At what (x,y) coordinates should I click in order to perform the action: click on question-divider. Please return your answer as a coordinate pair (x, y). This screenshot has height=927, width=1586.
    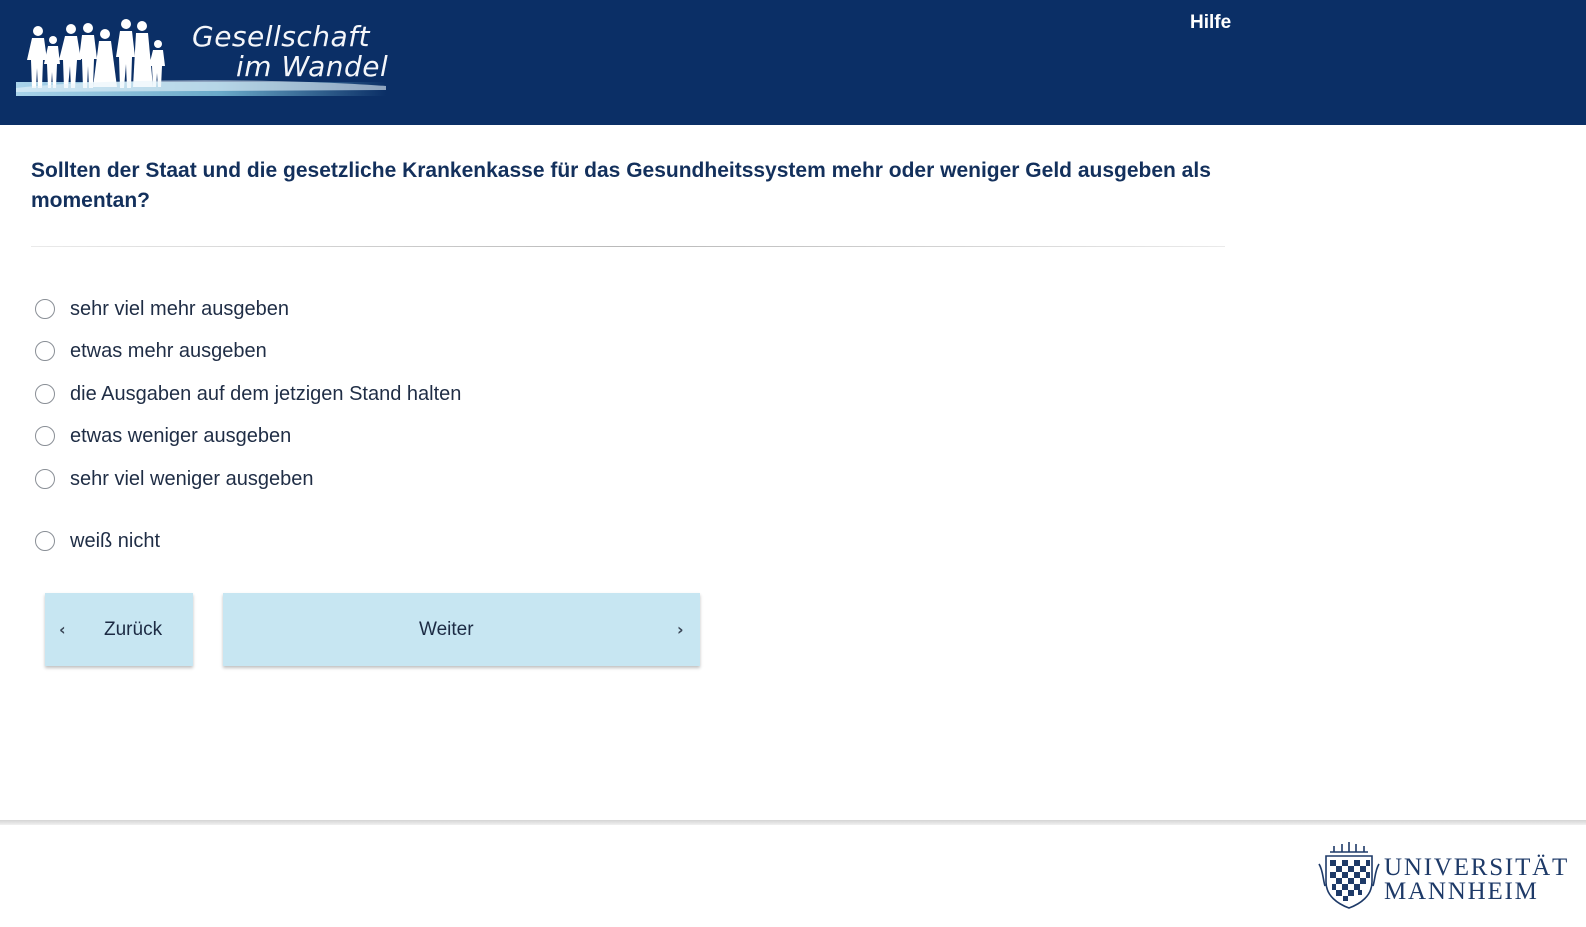
    Looking at the image, I should click on (628, 246).